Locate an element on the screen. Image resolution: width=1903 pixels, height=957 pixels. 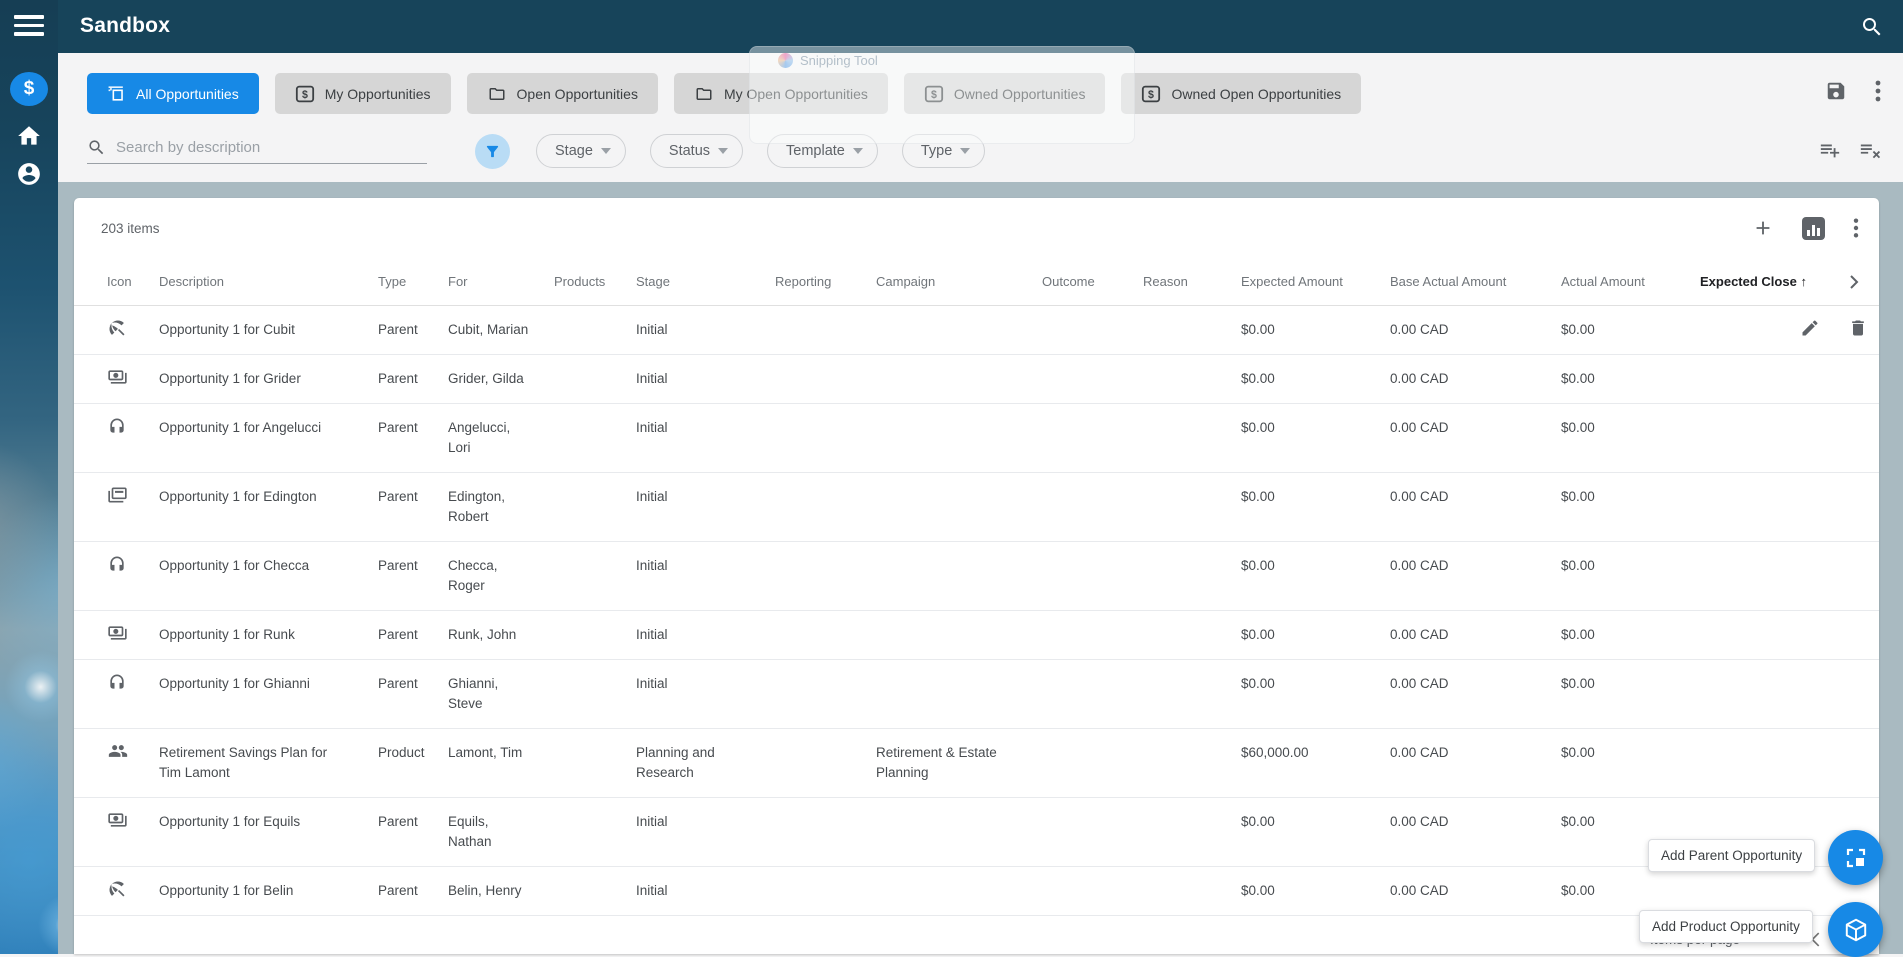
col-icon: Icon is located at coordinates (133, 281).